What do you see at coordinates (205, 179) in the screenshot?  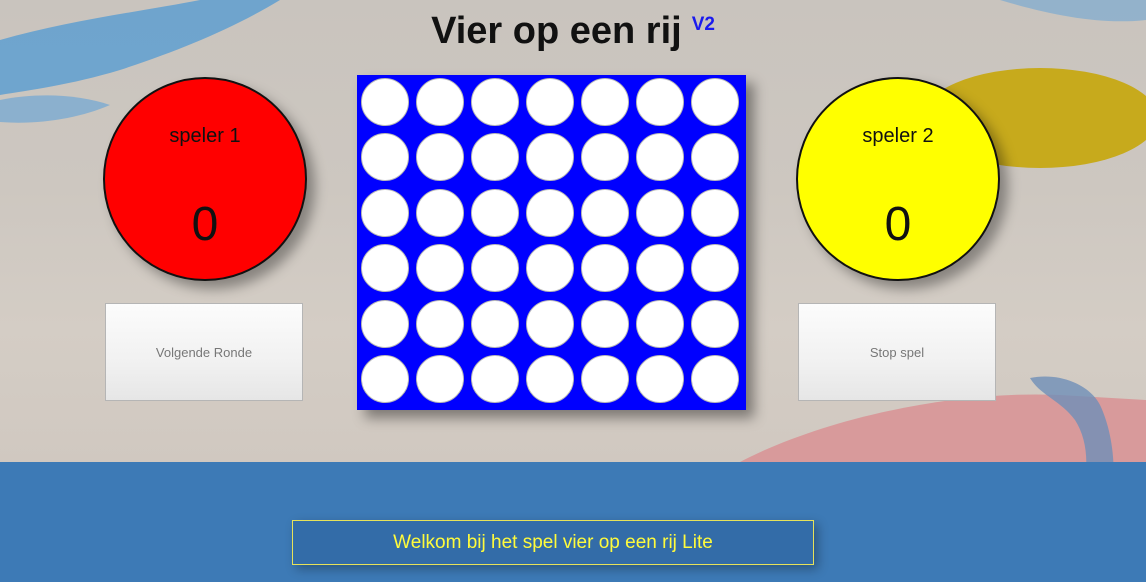 I see `player-1-panel: speler 1 0` at bounding box center [205, 179].